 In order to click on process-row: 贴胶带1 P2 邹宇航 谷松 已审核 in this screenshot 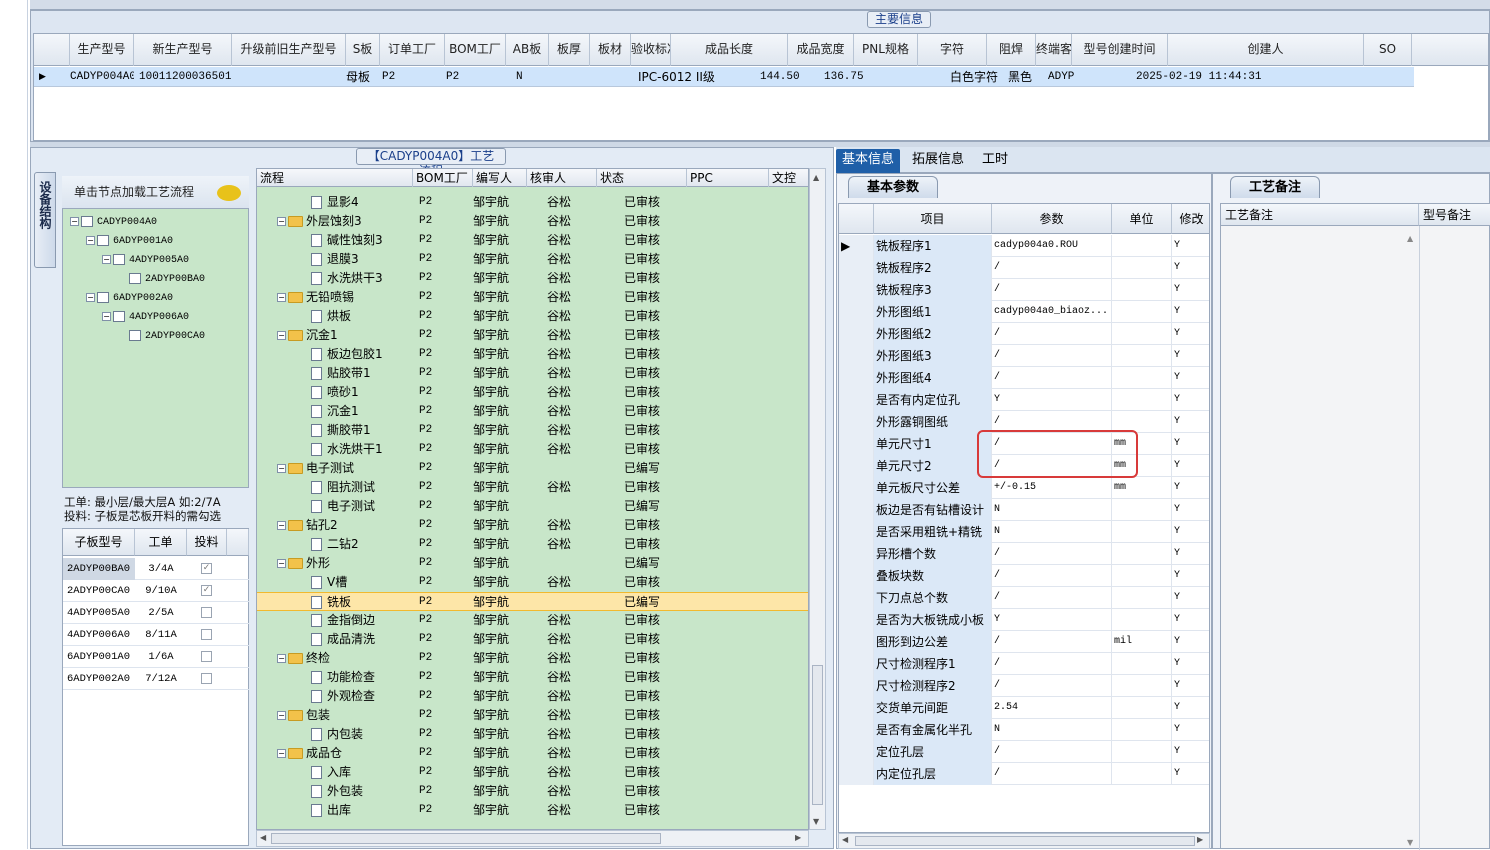, I will do `click(532, 373)`.